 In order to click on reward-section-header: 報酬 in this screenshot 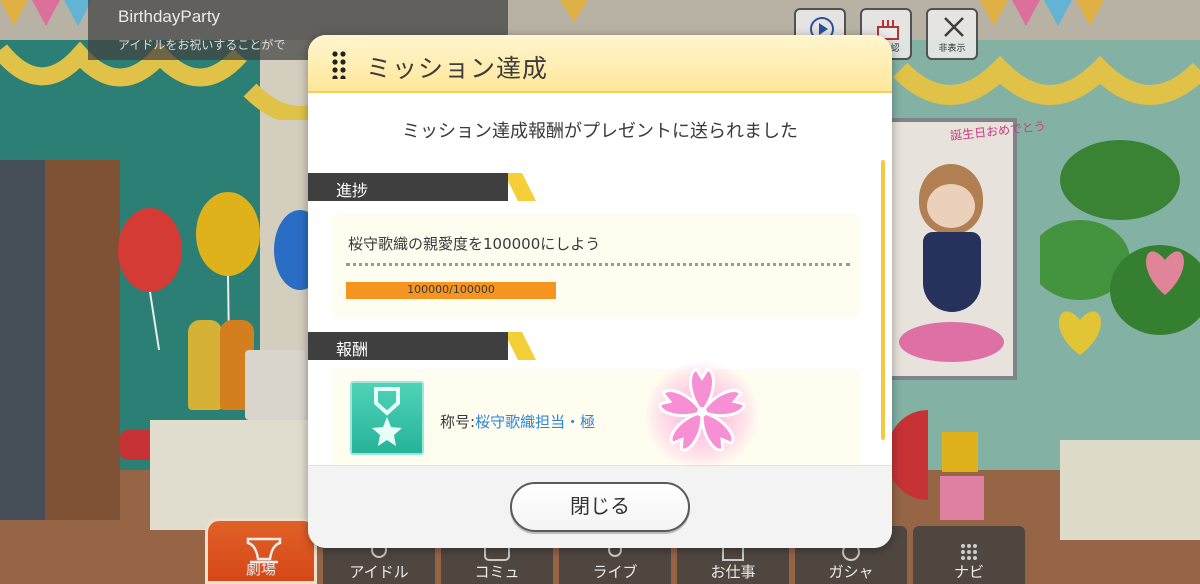, I will do `click(422, 346)`.